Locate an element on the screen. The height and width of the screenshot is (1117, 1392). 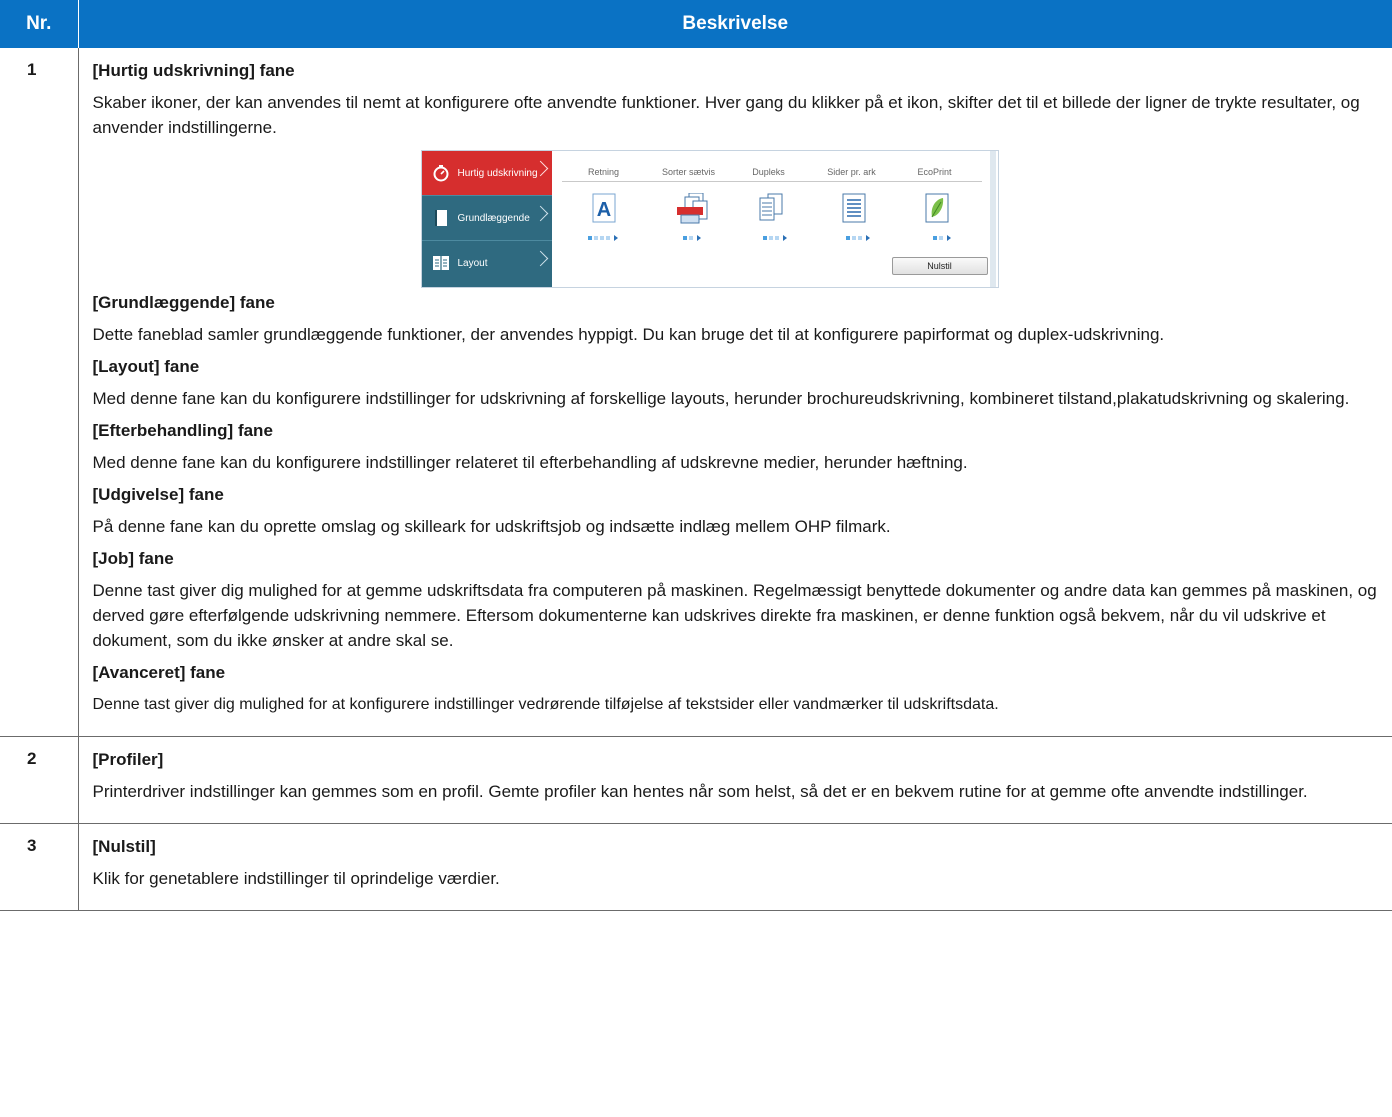
collate-icon is located at coordinates (691, 208).